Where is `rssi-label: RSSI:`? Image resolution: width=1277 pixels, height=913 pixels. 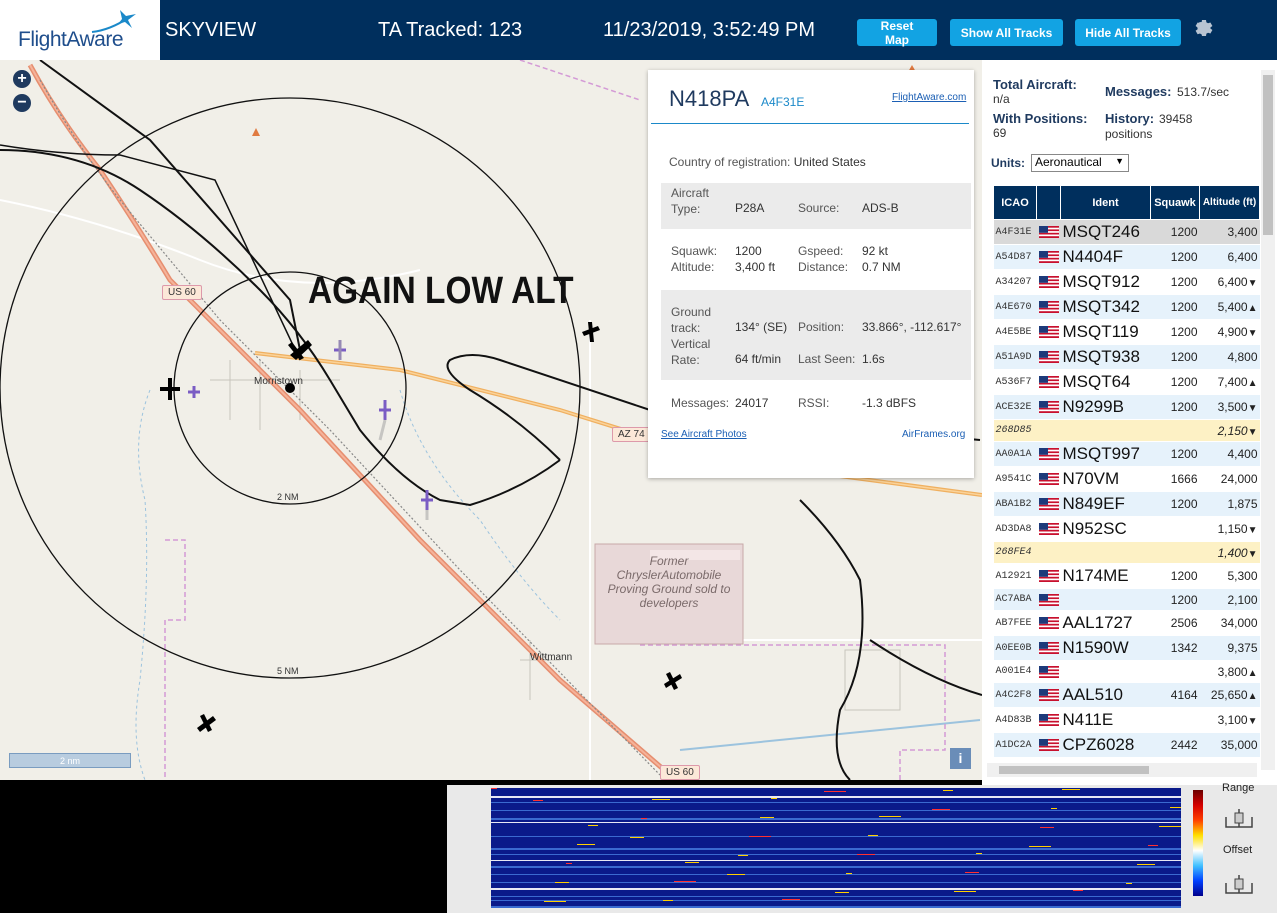
rssi-label: RSSI: is located at coordinates (814, 403).